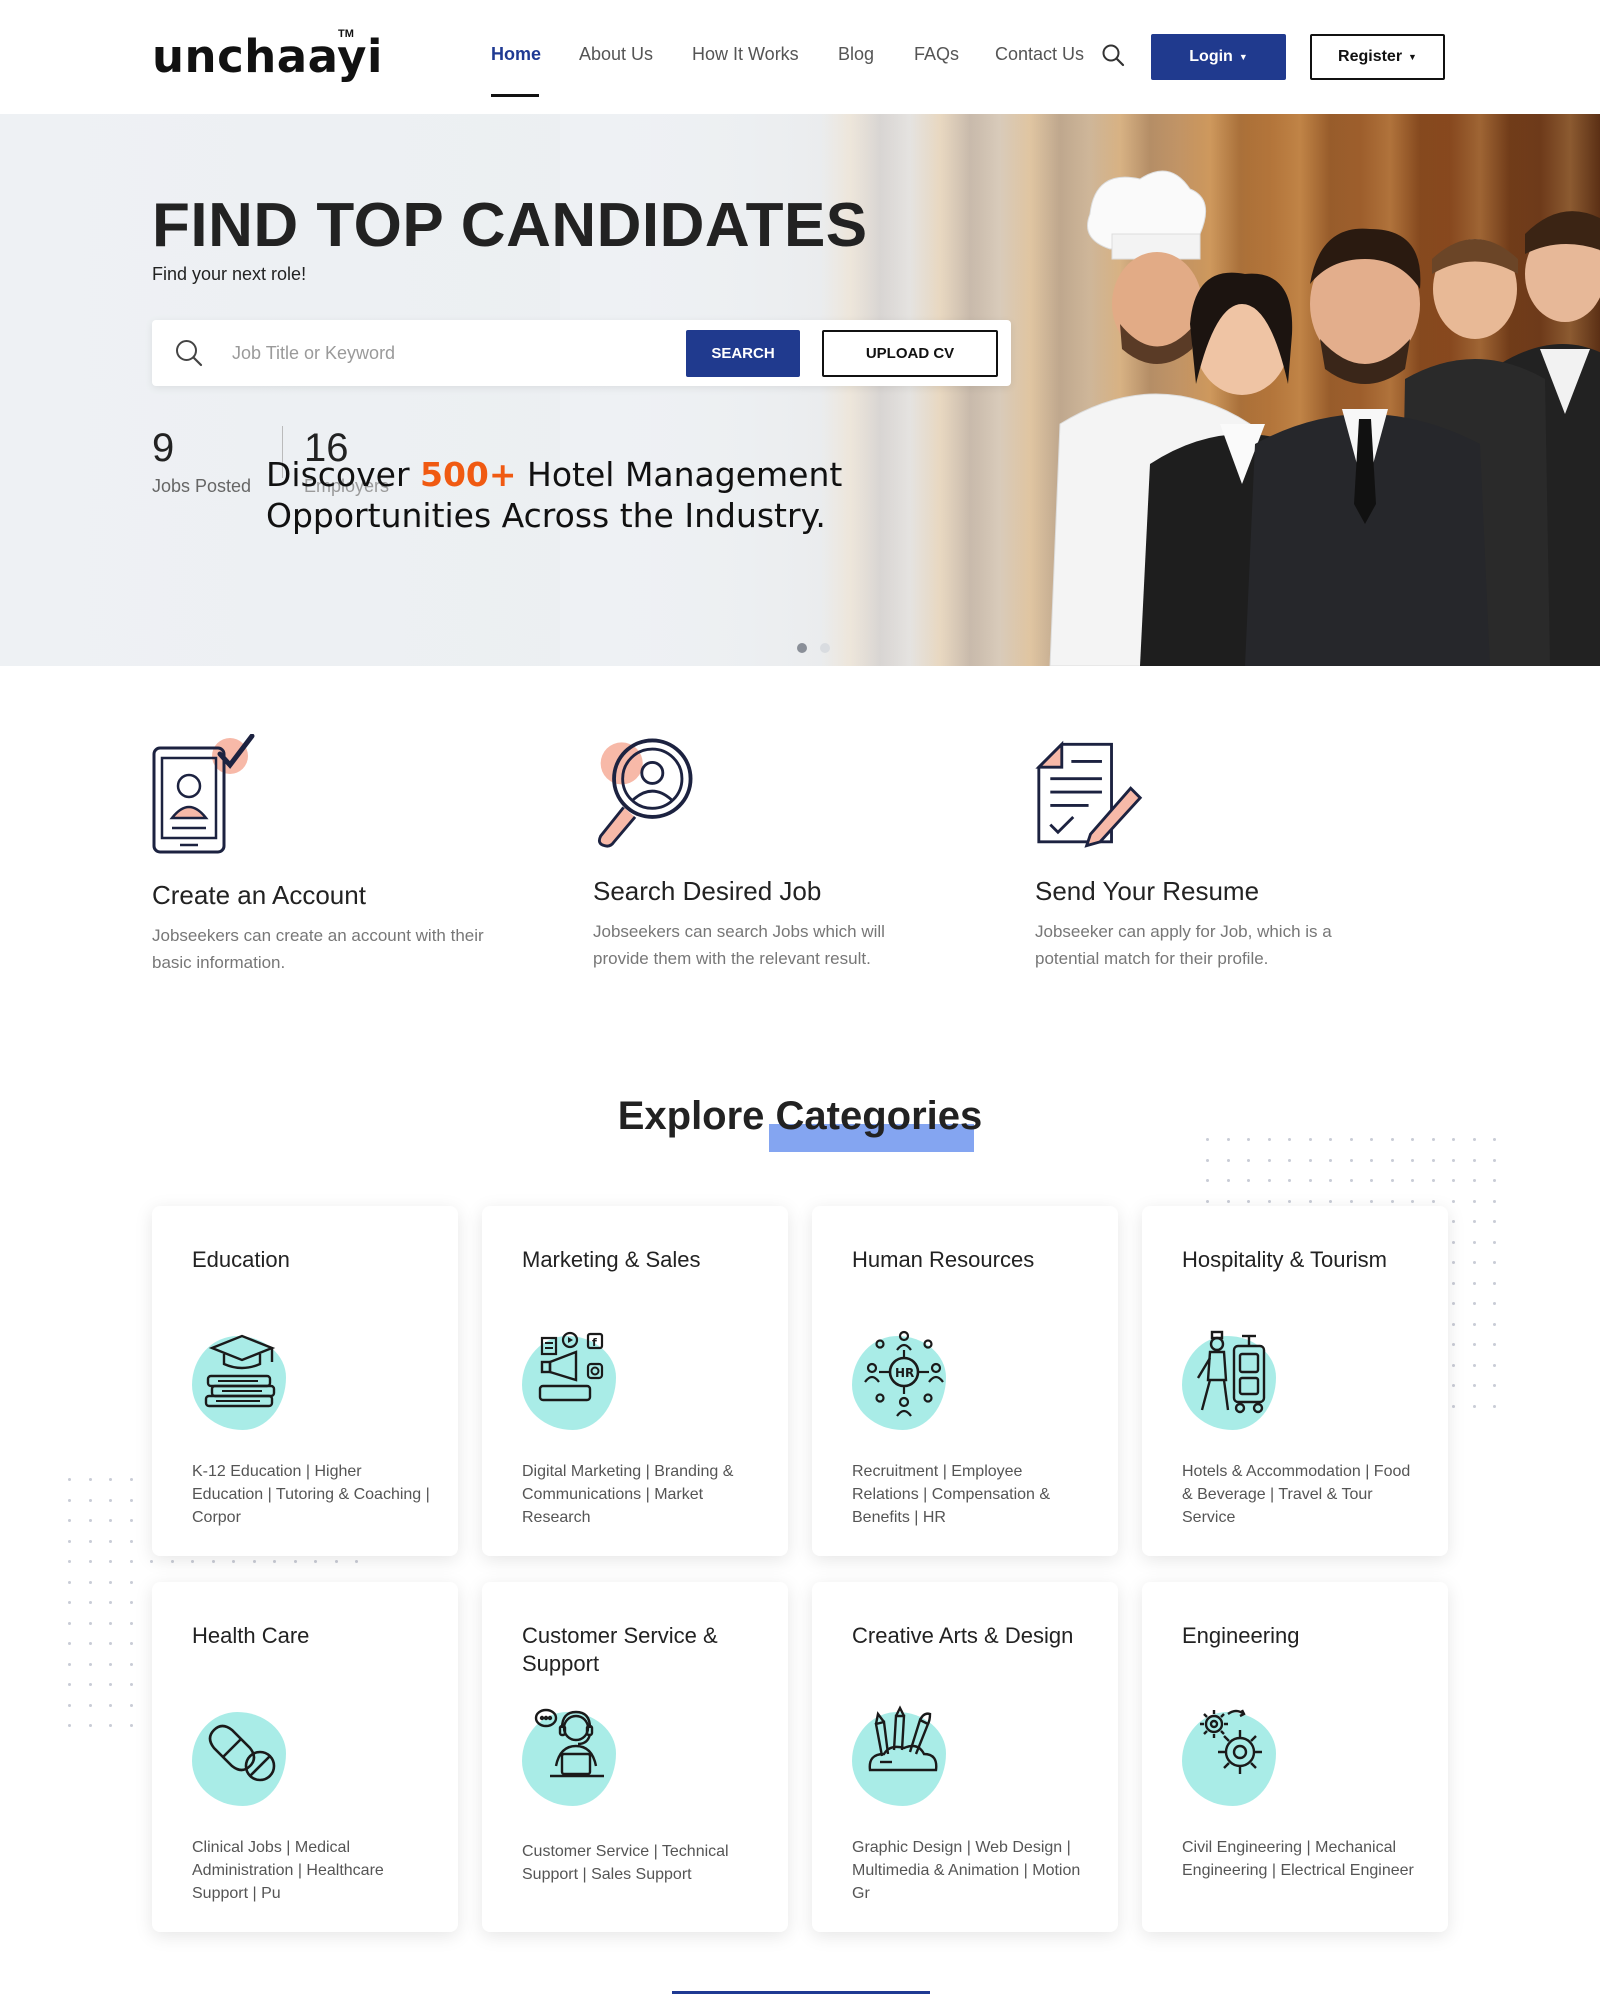 The width and height of the screenshot is (1600, 1994). I want to click on pill-capsule-icon, so click(242, 1753).